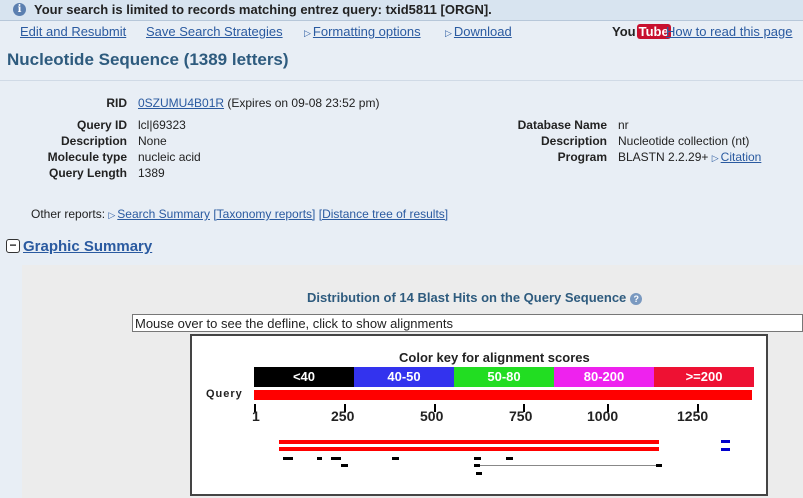  What do you see at coordinates (684, 141) in the screenshot?
I see `db-description-value: Nucleotide collection (nt)` at bounding box center [684, 141].